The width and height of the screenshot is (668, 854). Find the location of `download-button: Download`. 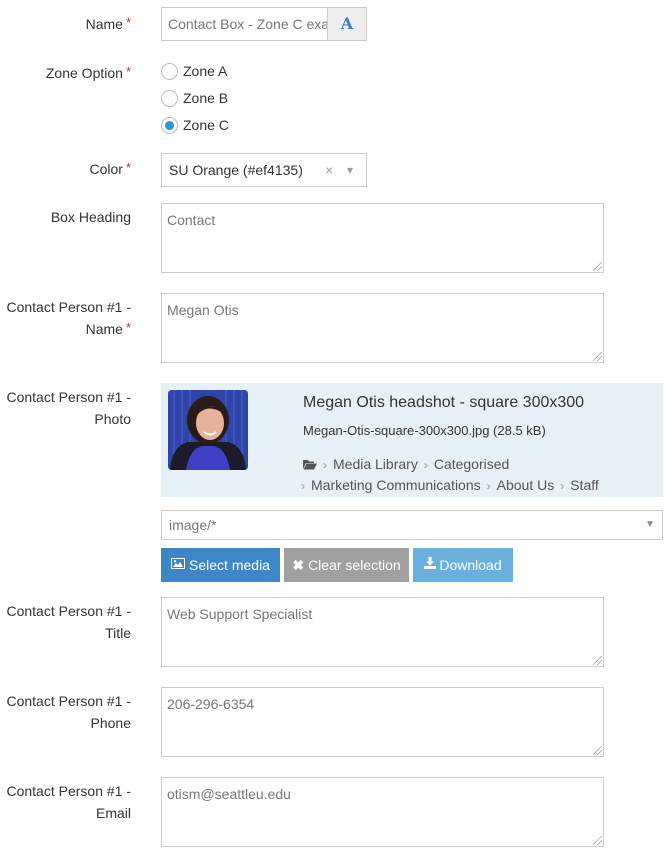

download-button: Download is located at coordinates (463, 565).